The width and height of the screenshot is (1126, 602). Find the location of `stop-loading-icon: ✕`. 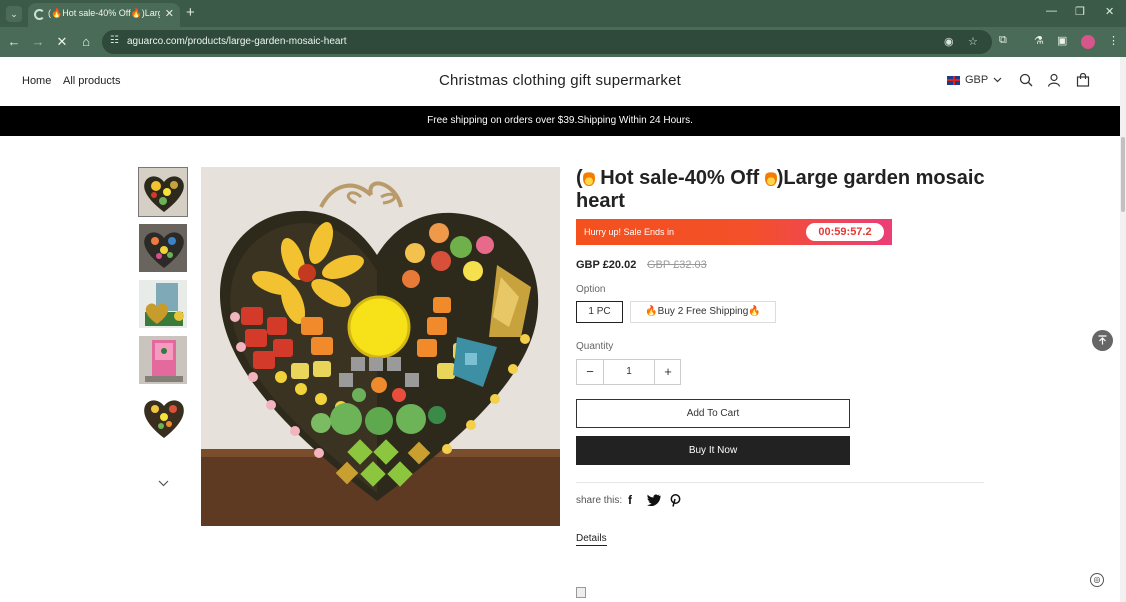

stop-loading-icon: ✕ is located at coordinates (62, 42).